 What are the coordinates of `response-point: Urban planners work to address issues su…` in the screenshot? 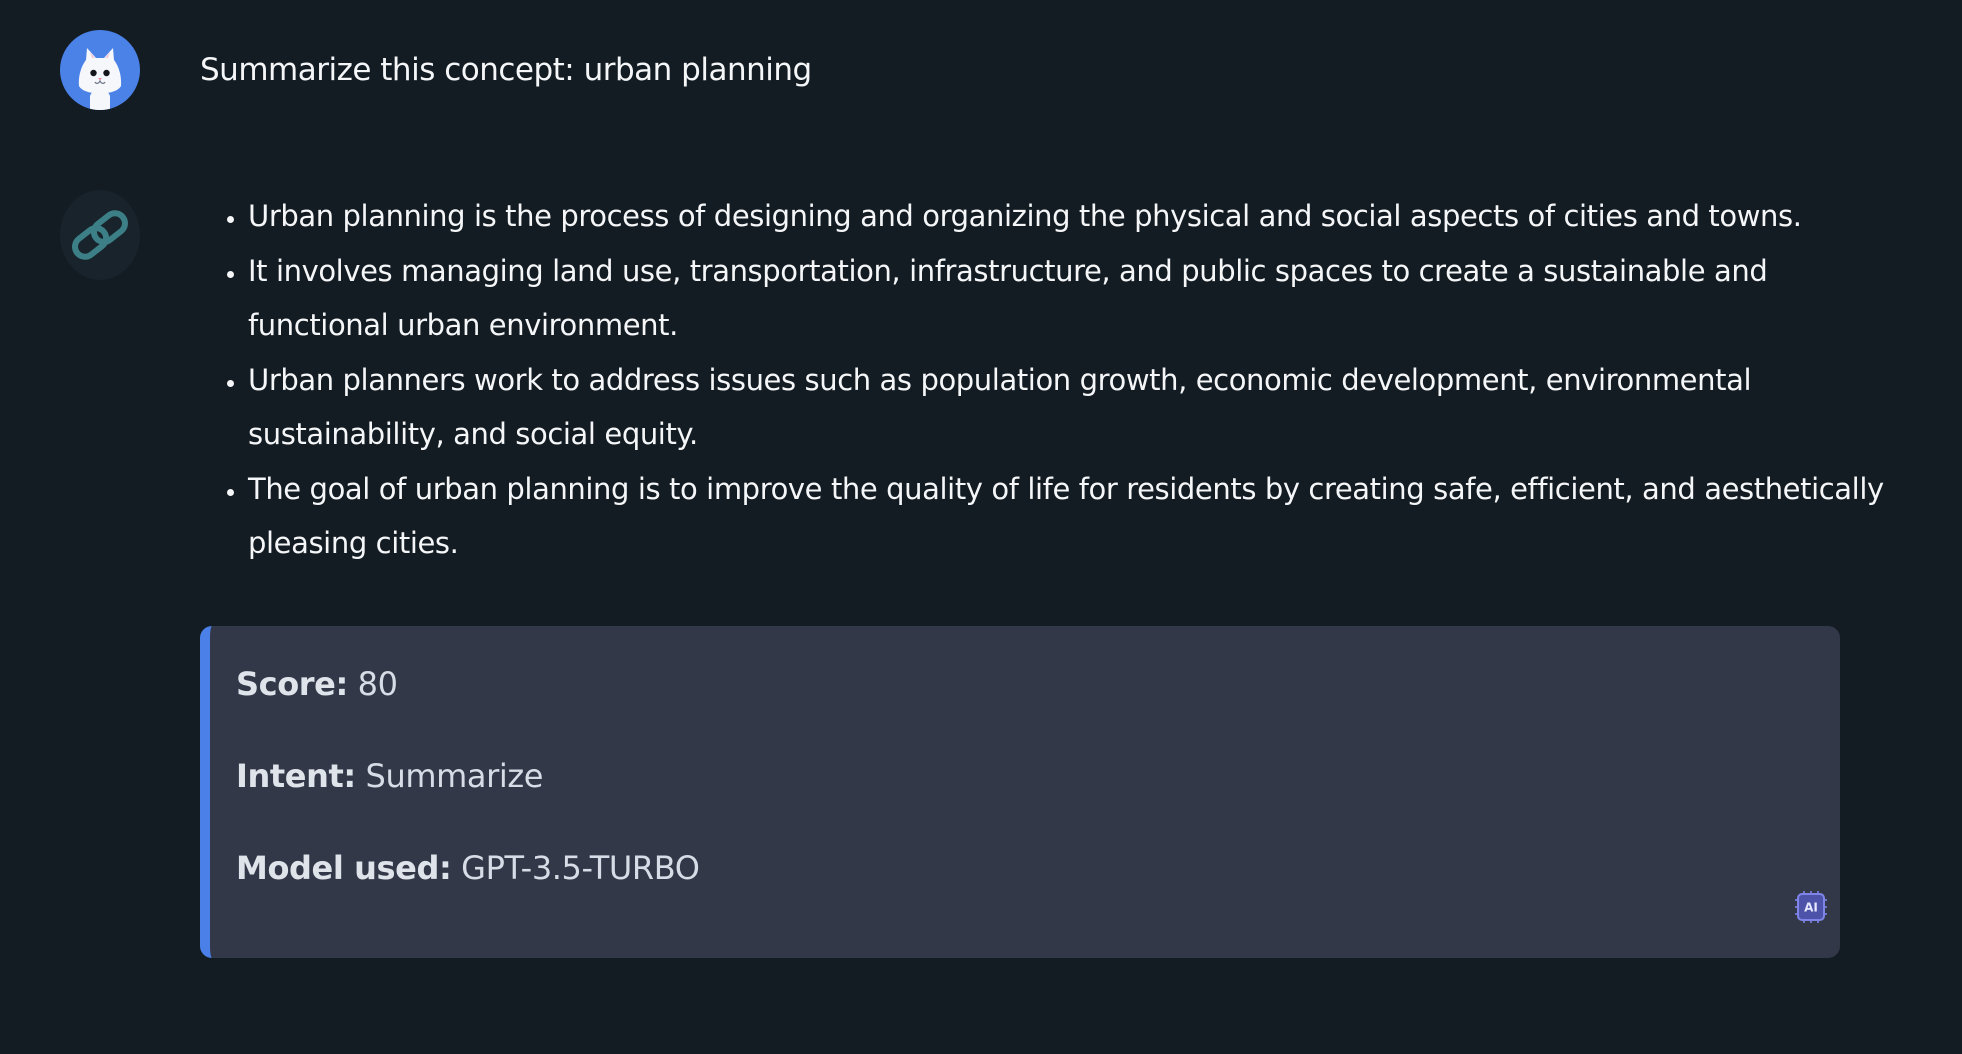 It's located at (1068, 407).